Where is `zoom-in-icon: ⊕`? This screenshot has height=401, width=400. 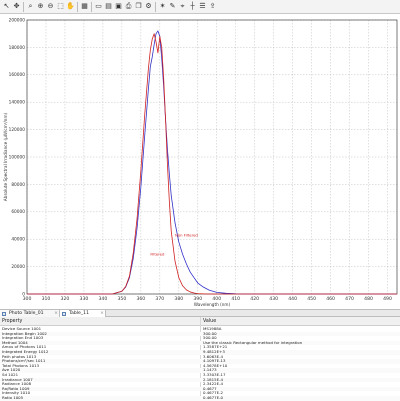
zoom-in-icon: ⊕ is located at coordinates (40, 6).